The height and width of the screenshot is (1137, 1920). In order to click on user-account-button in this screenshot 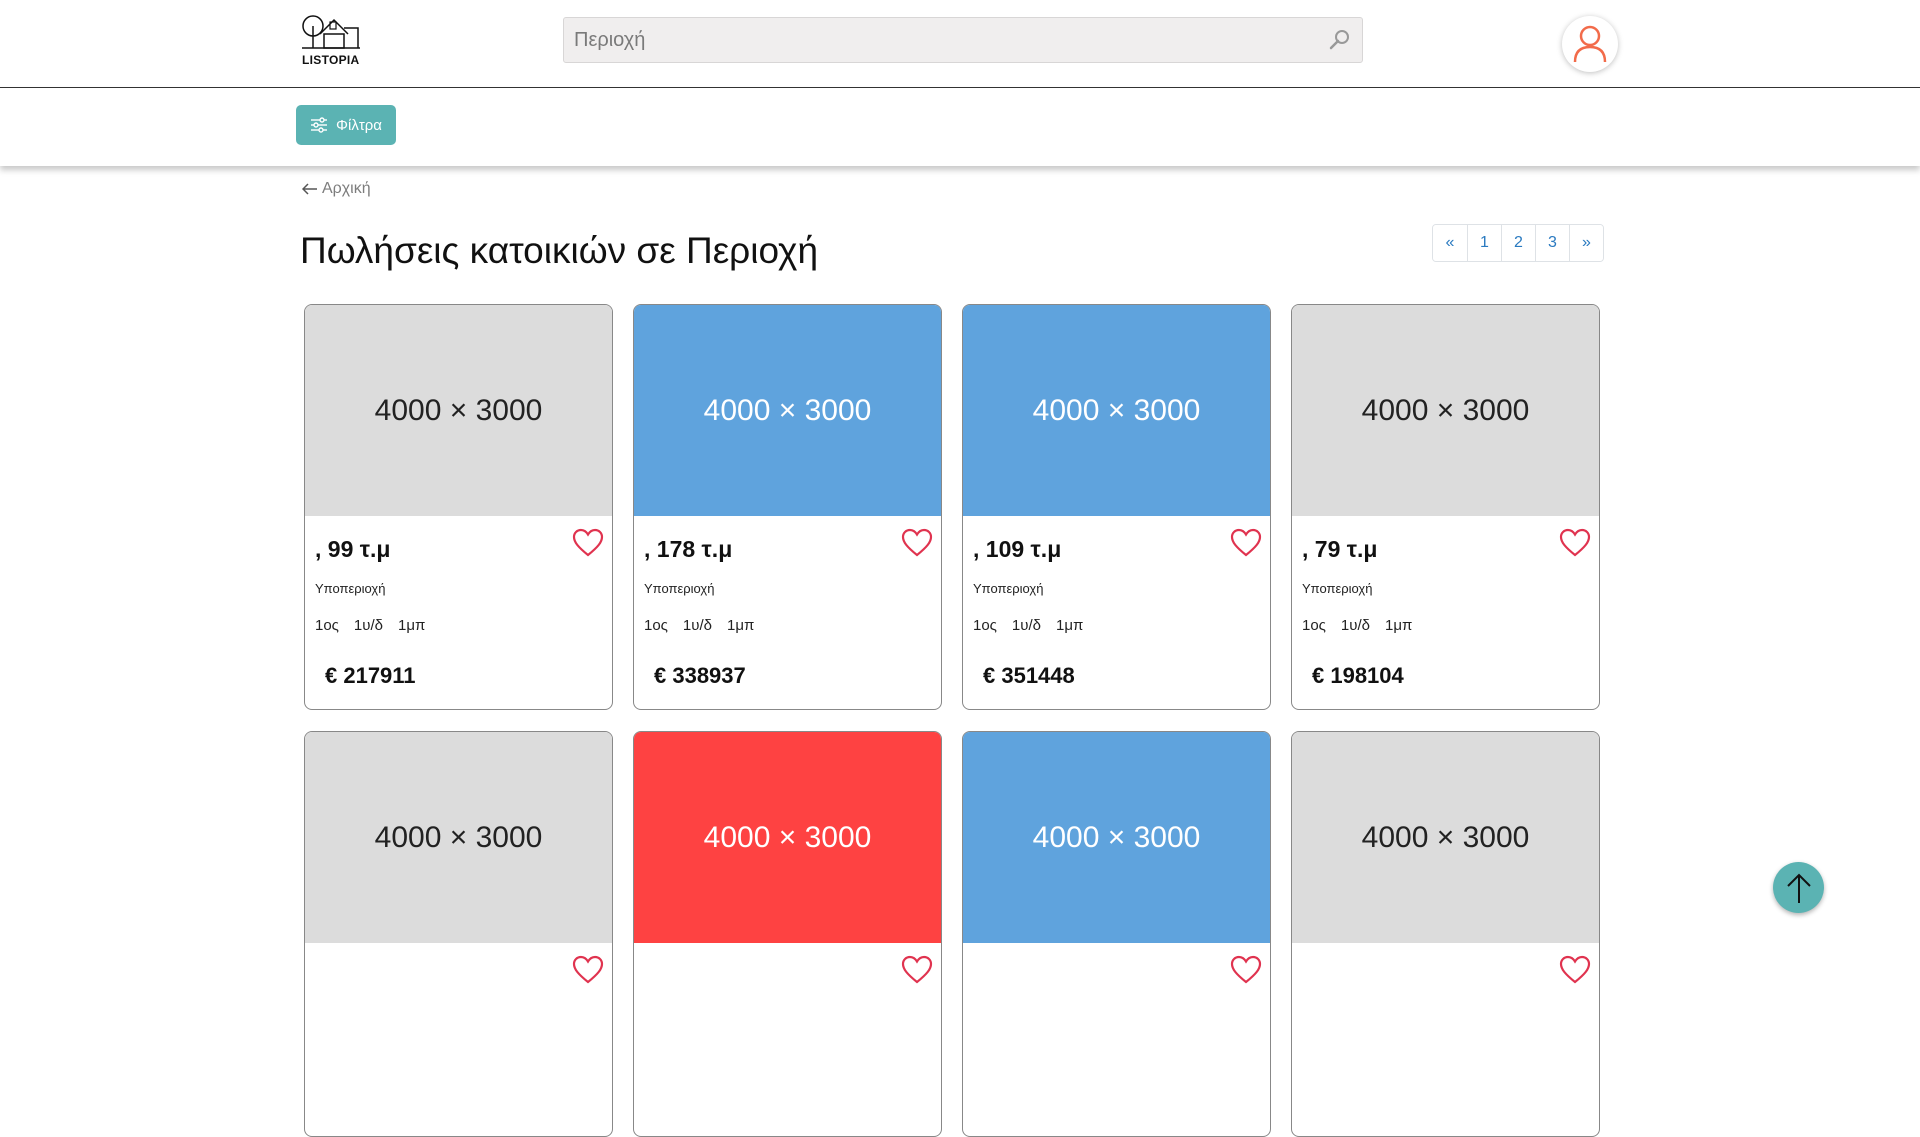, I will do `click(1590, 44)`.